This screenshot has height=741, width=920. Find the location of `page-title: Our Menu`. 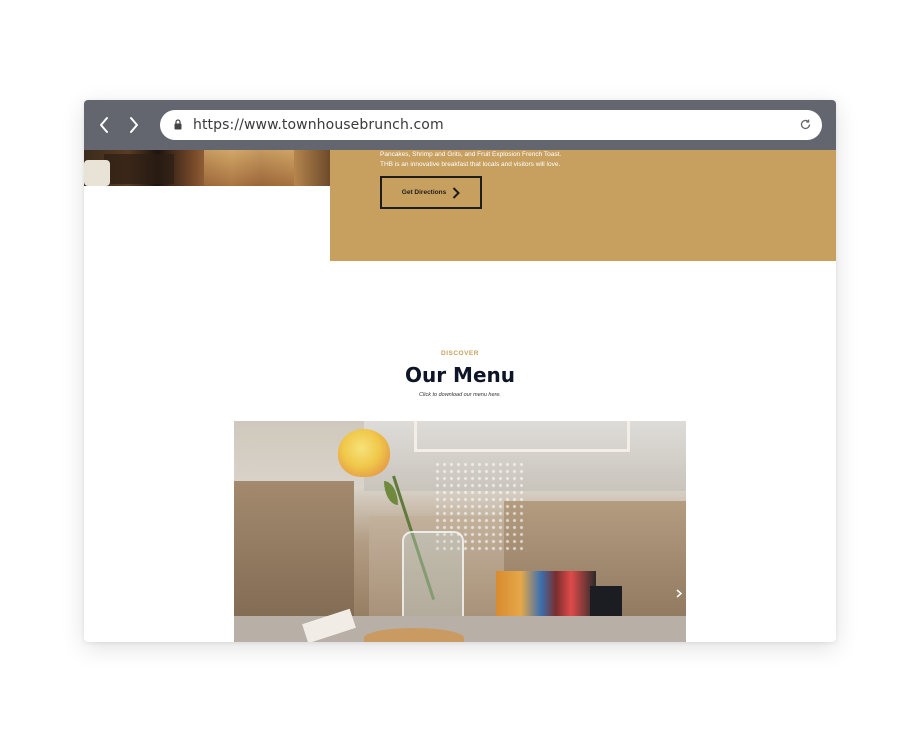

page-title: Our Menu is located at coordinates (459, 375).